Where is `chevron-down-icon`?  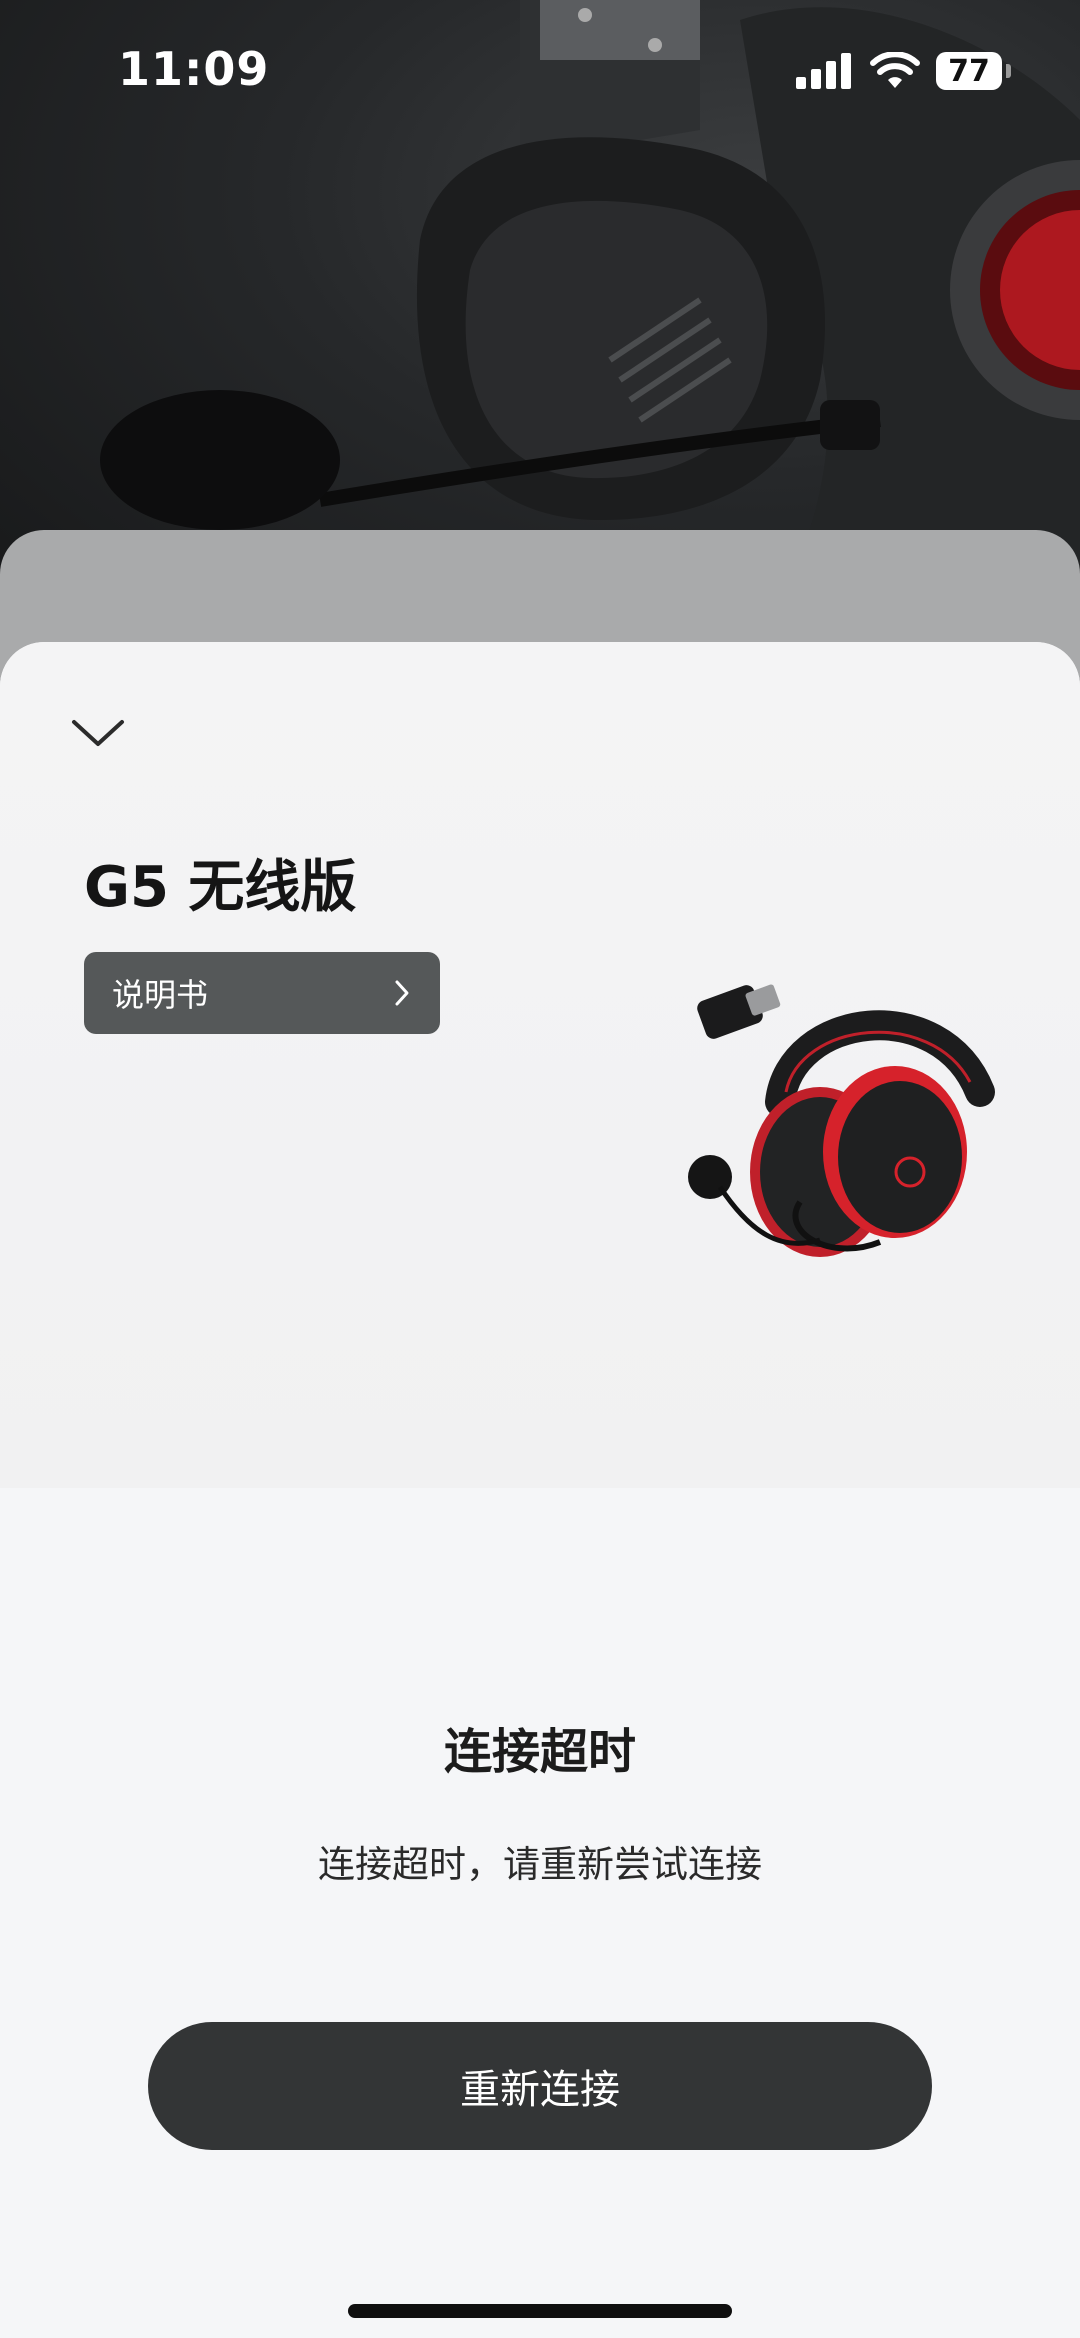
chevron-down-icon is located at coordinates (98, 733).